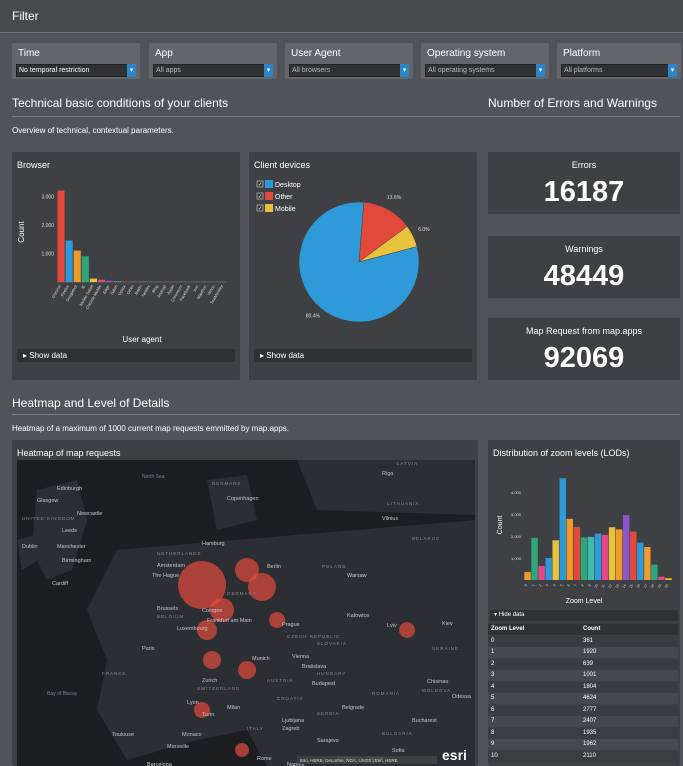 The image size is (683, 766). I want to click on app-select: All apps, so click(213, 70).